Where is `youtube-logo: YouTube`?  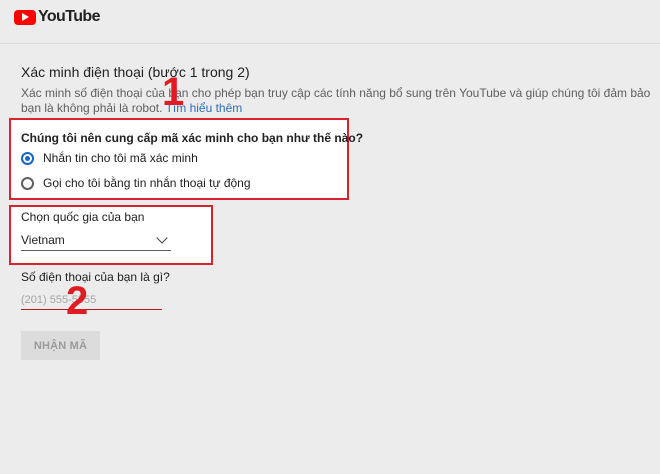
youtube-logo: YouTube is located at coordinates (57, 17).